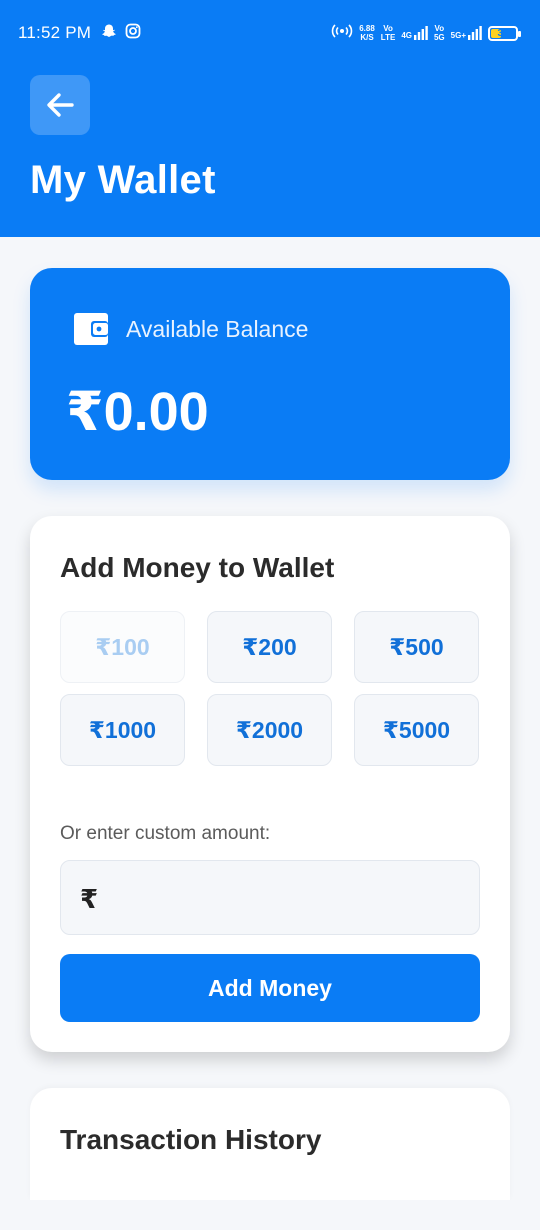 The width and height of the screenshot is (540, 1230). What do you see at coordinates (388, 28) in the screenshot?
I see `volte-1-top: Vo` at bounding box center [388, 28].